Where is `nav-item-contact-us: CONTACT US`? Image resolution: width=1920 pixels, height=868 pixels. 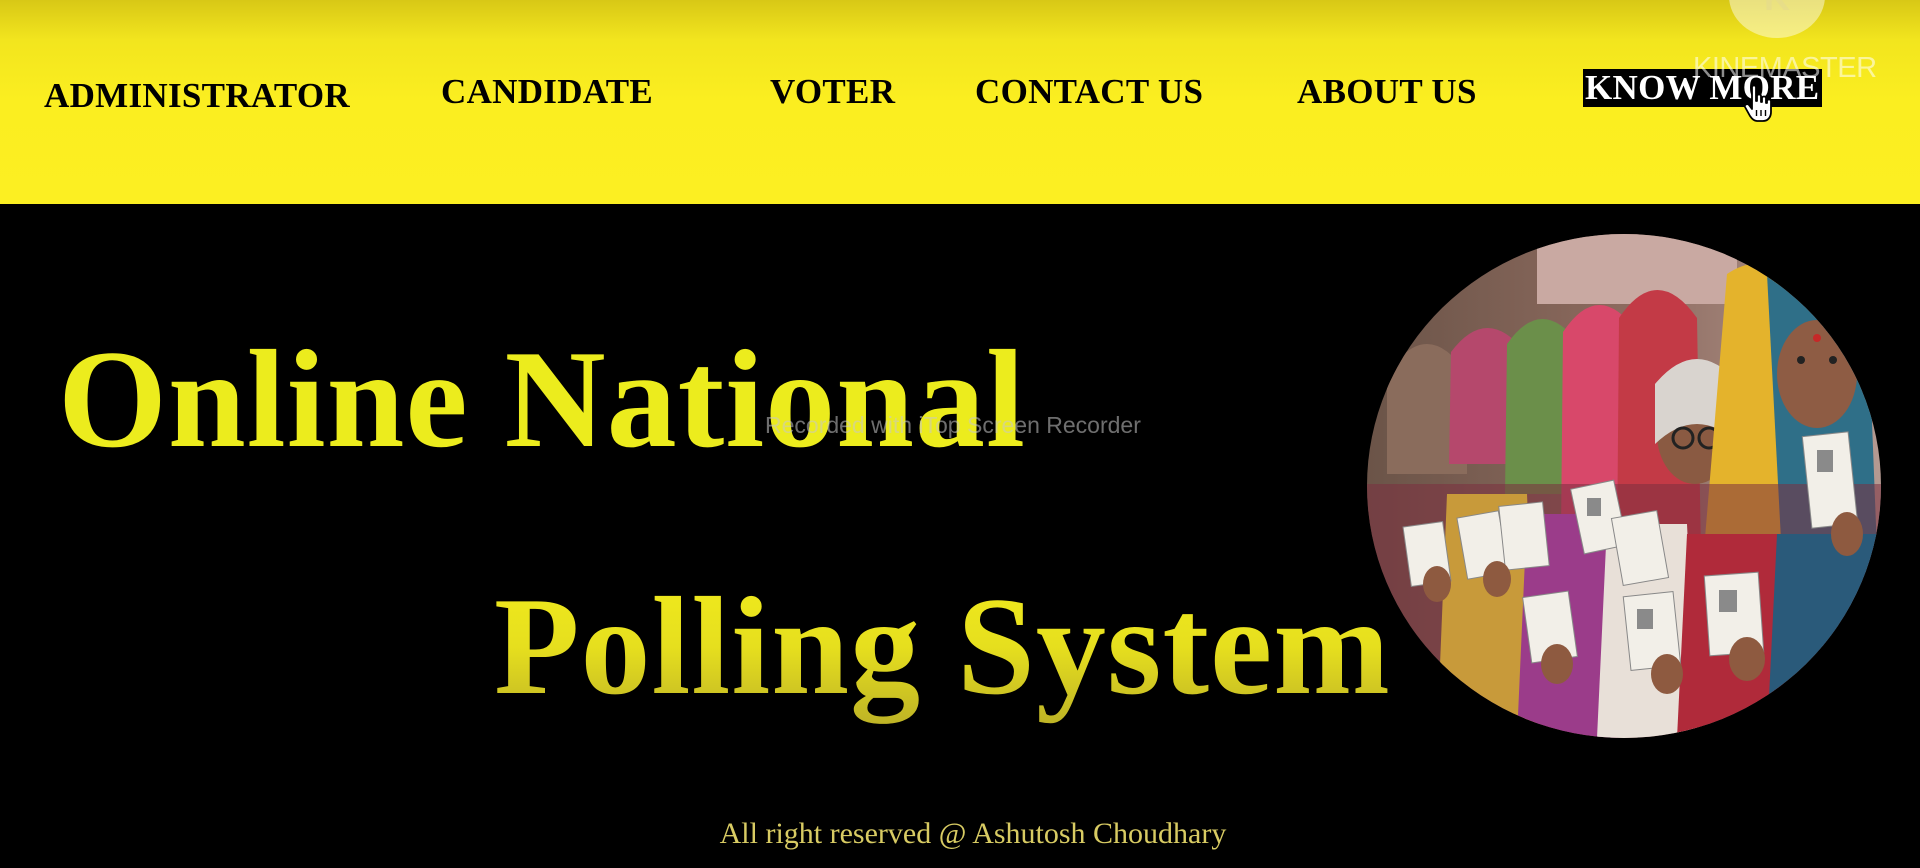 nav-item-contact-us: CONTACT US is located at coordinates (1089, 92).